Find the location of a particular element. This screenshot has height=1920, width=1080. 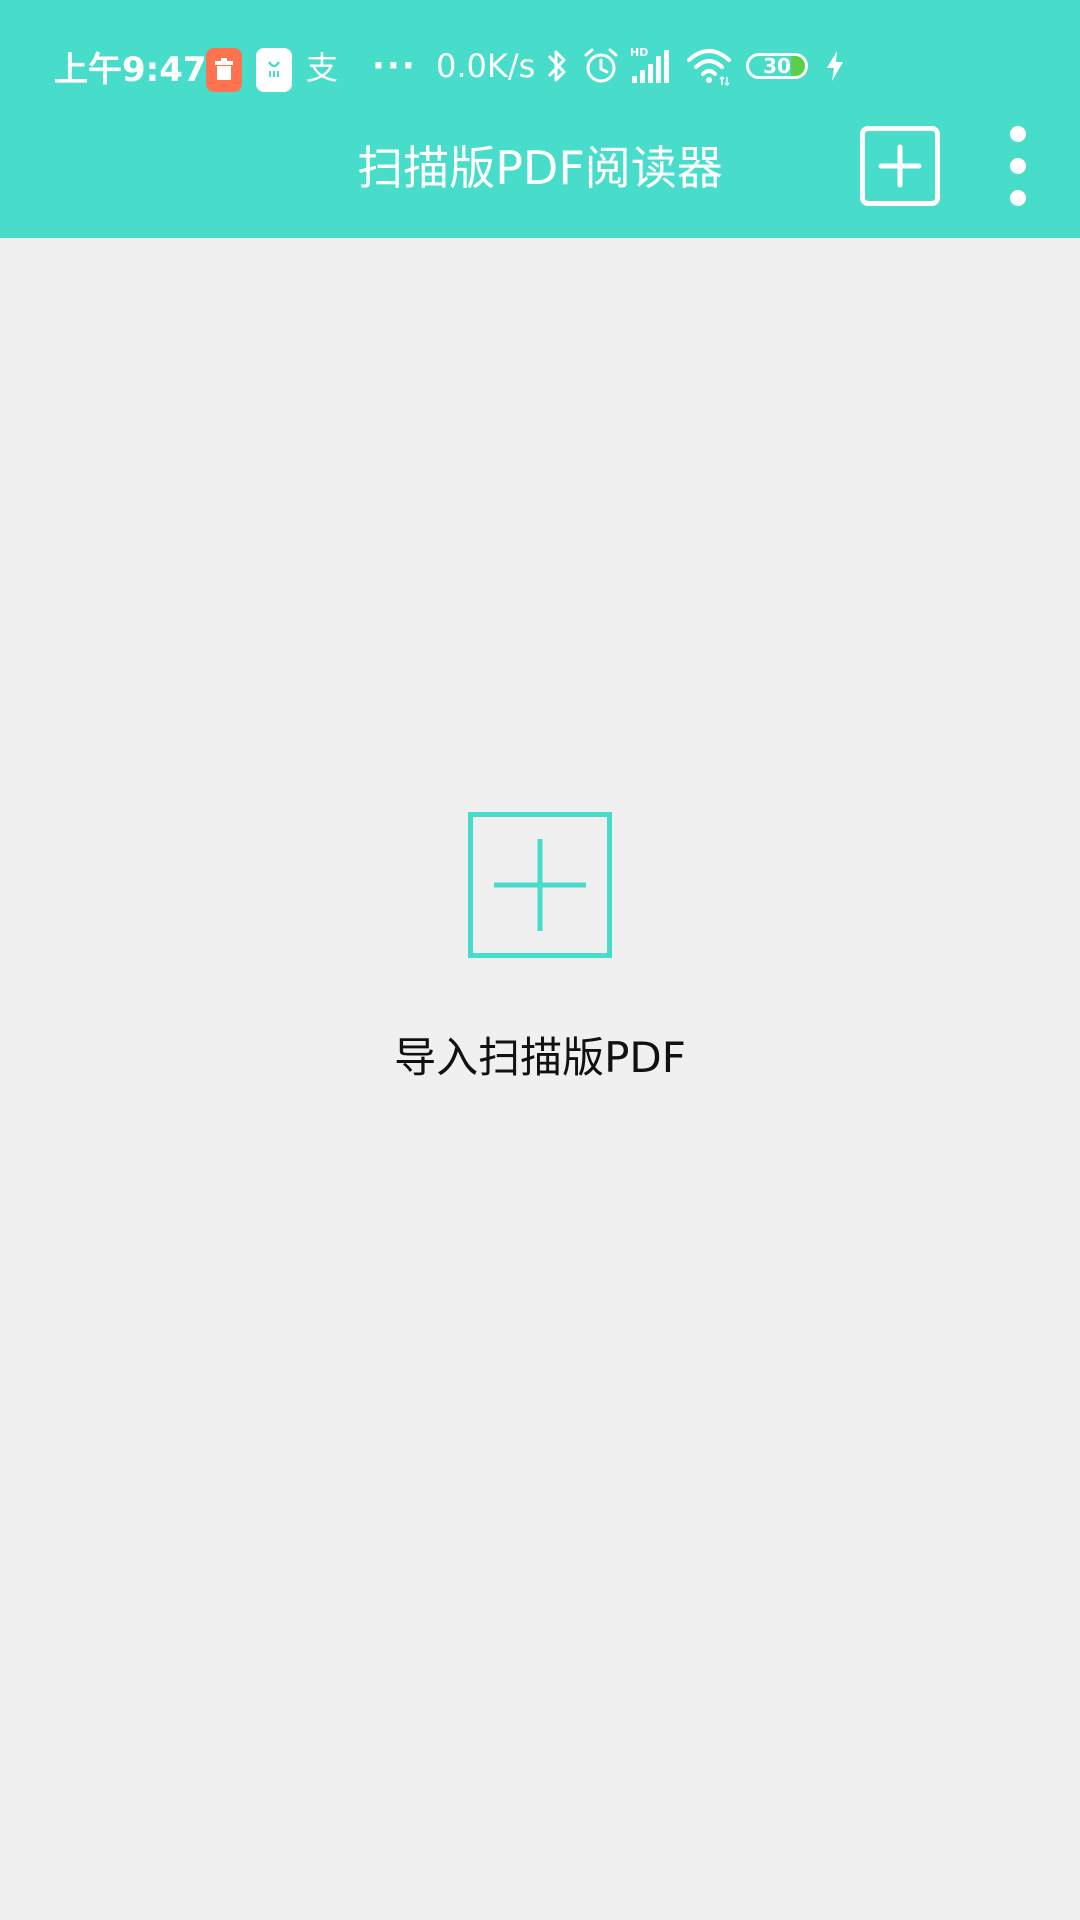

overflow-menu-button is located at coordinates (1018, 166).